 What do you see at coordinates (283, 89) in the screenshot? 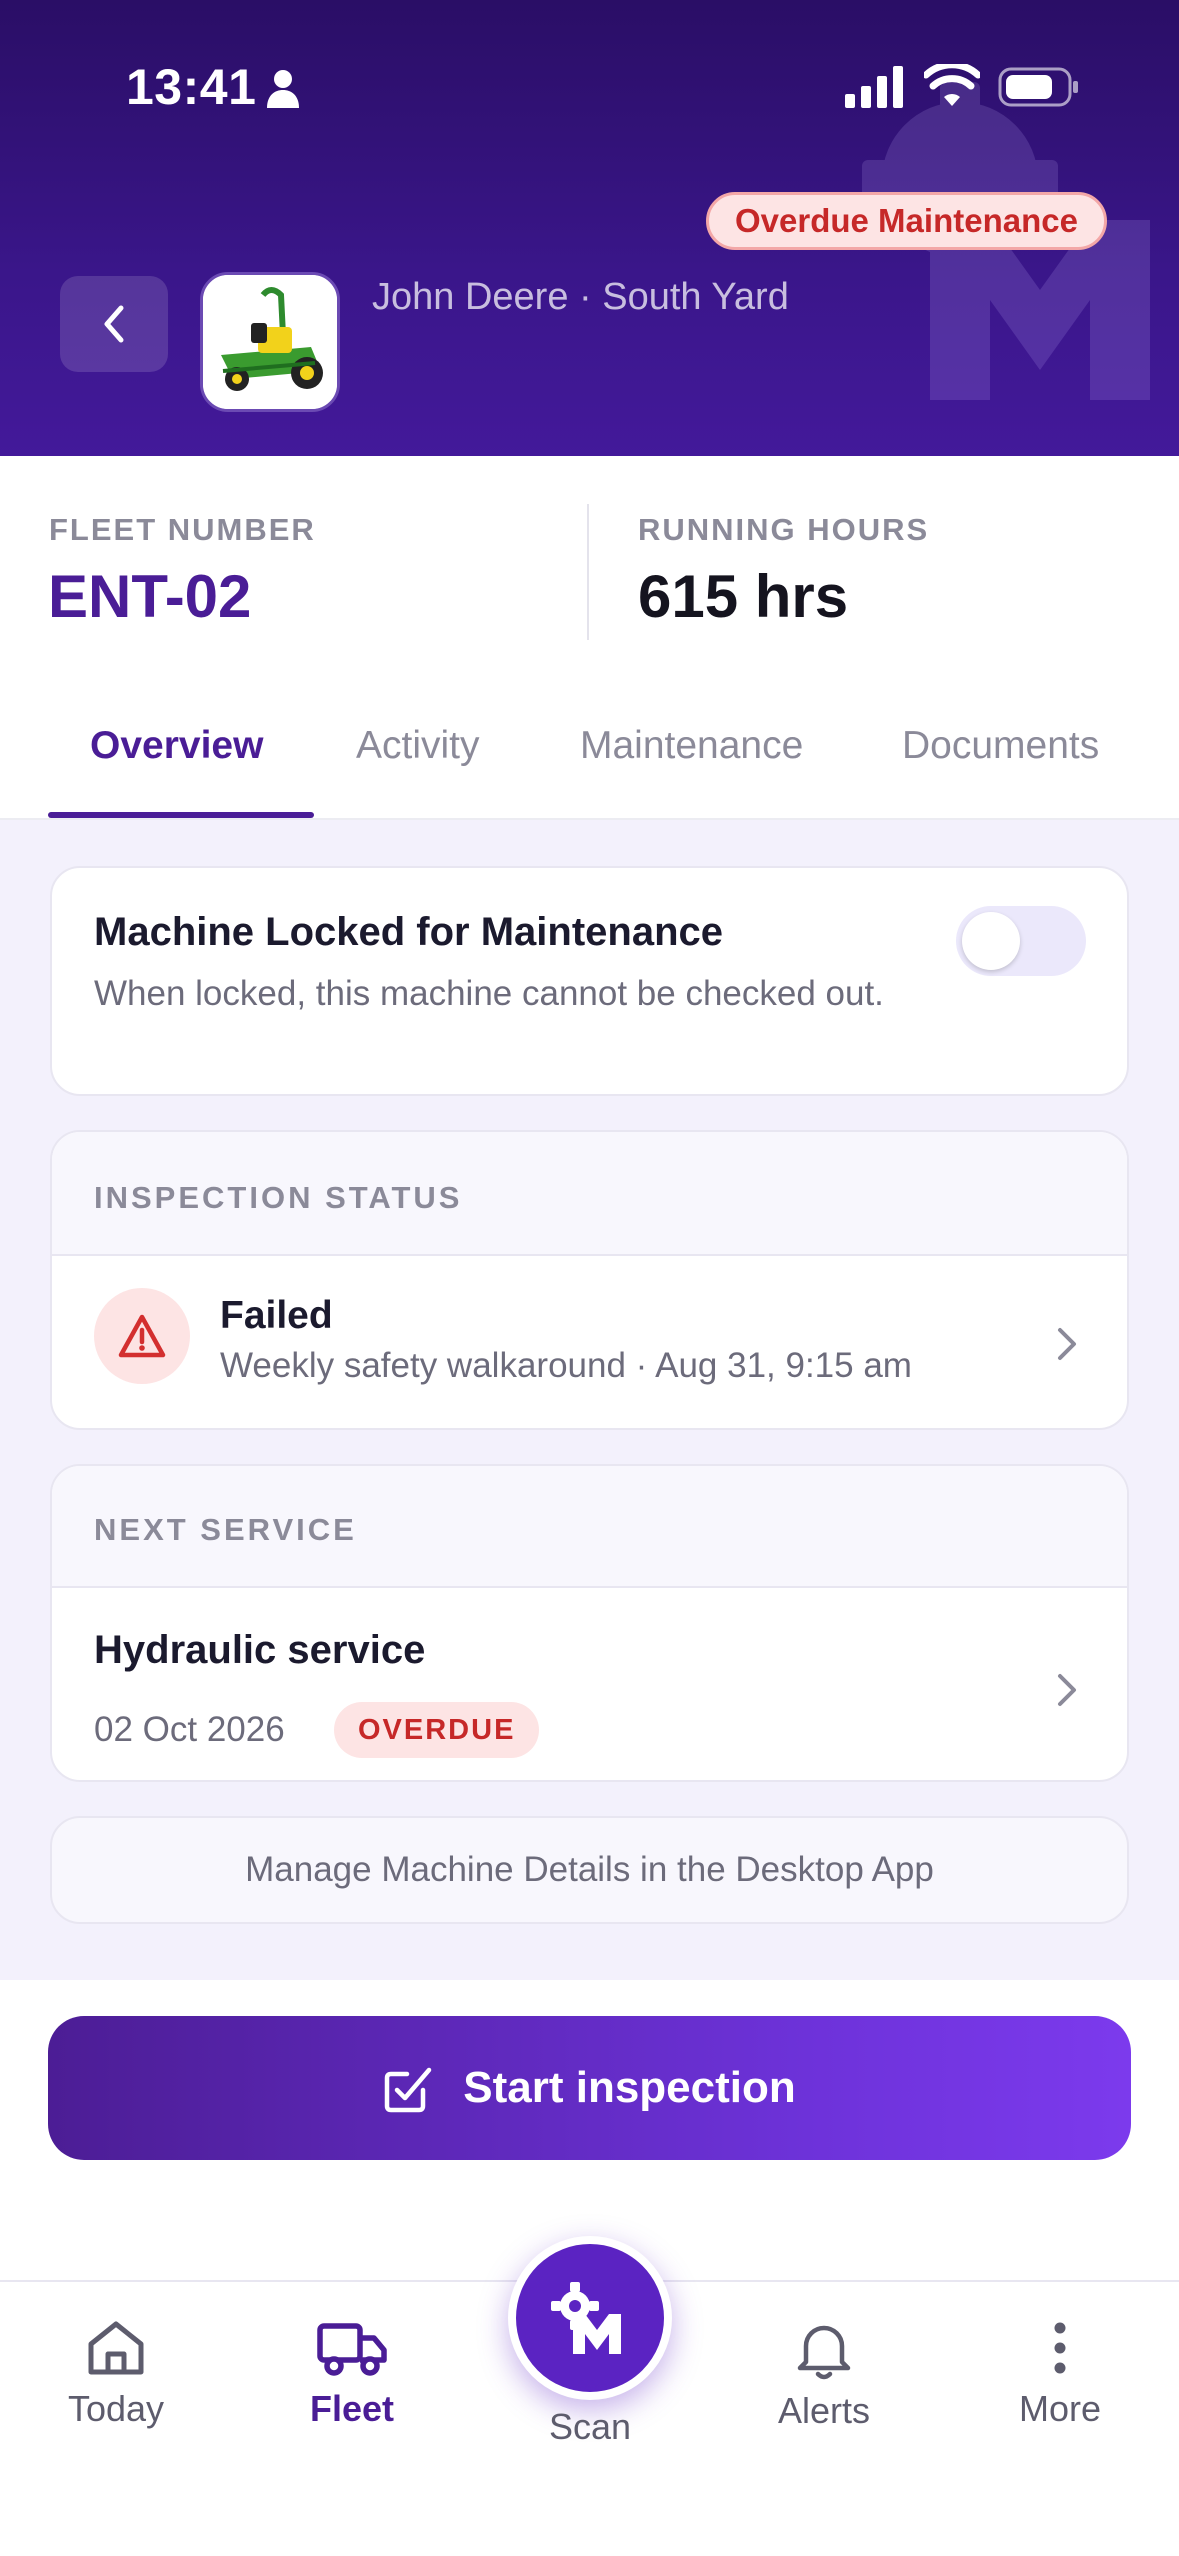
I see `person-icon` at bounding box center [283, 89].